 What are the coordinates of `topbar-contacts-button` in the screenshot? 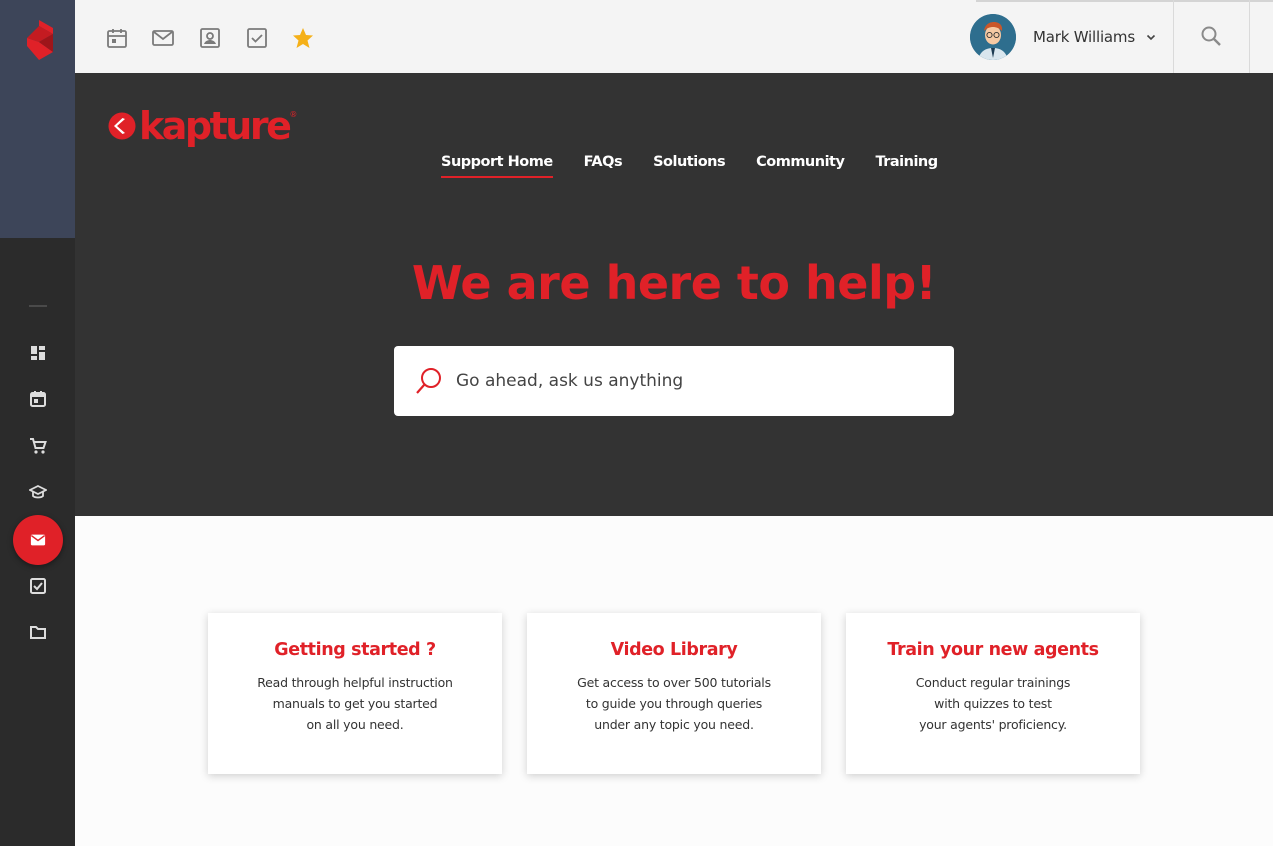 It's located at (210, 38).